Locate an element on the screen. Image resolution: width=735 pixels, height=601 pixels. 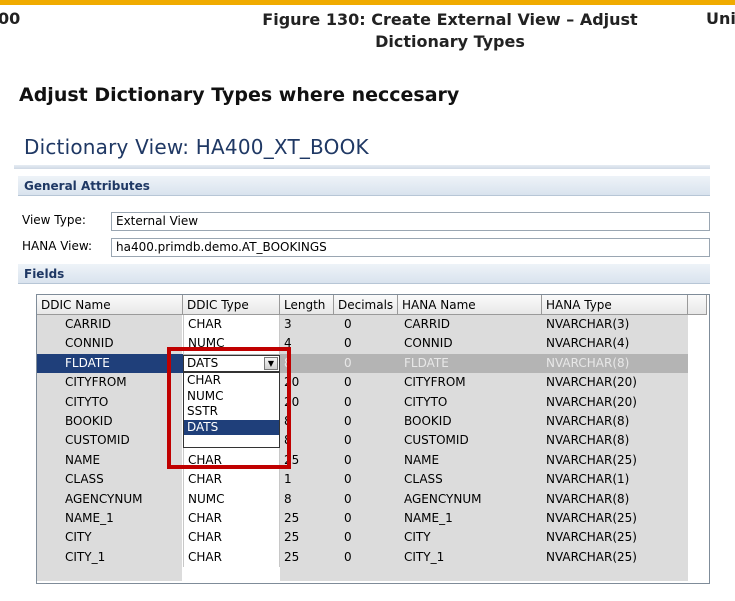
hana-name-cell: CITY_1 is located at coordinates (424, 556).